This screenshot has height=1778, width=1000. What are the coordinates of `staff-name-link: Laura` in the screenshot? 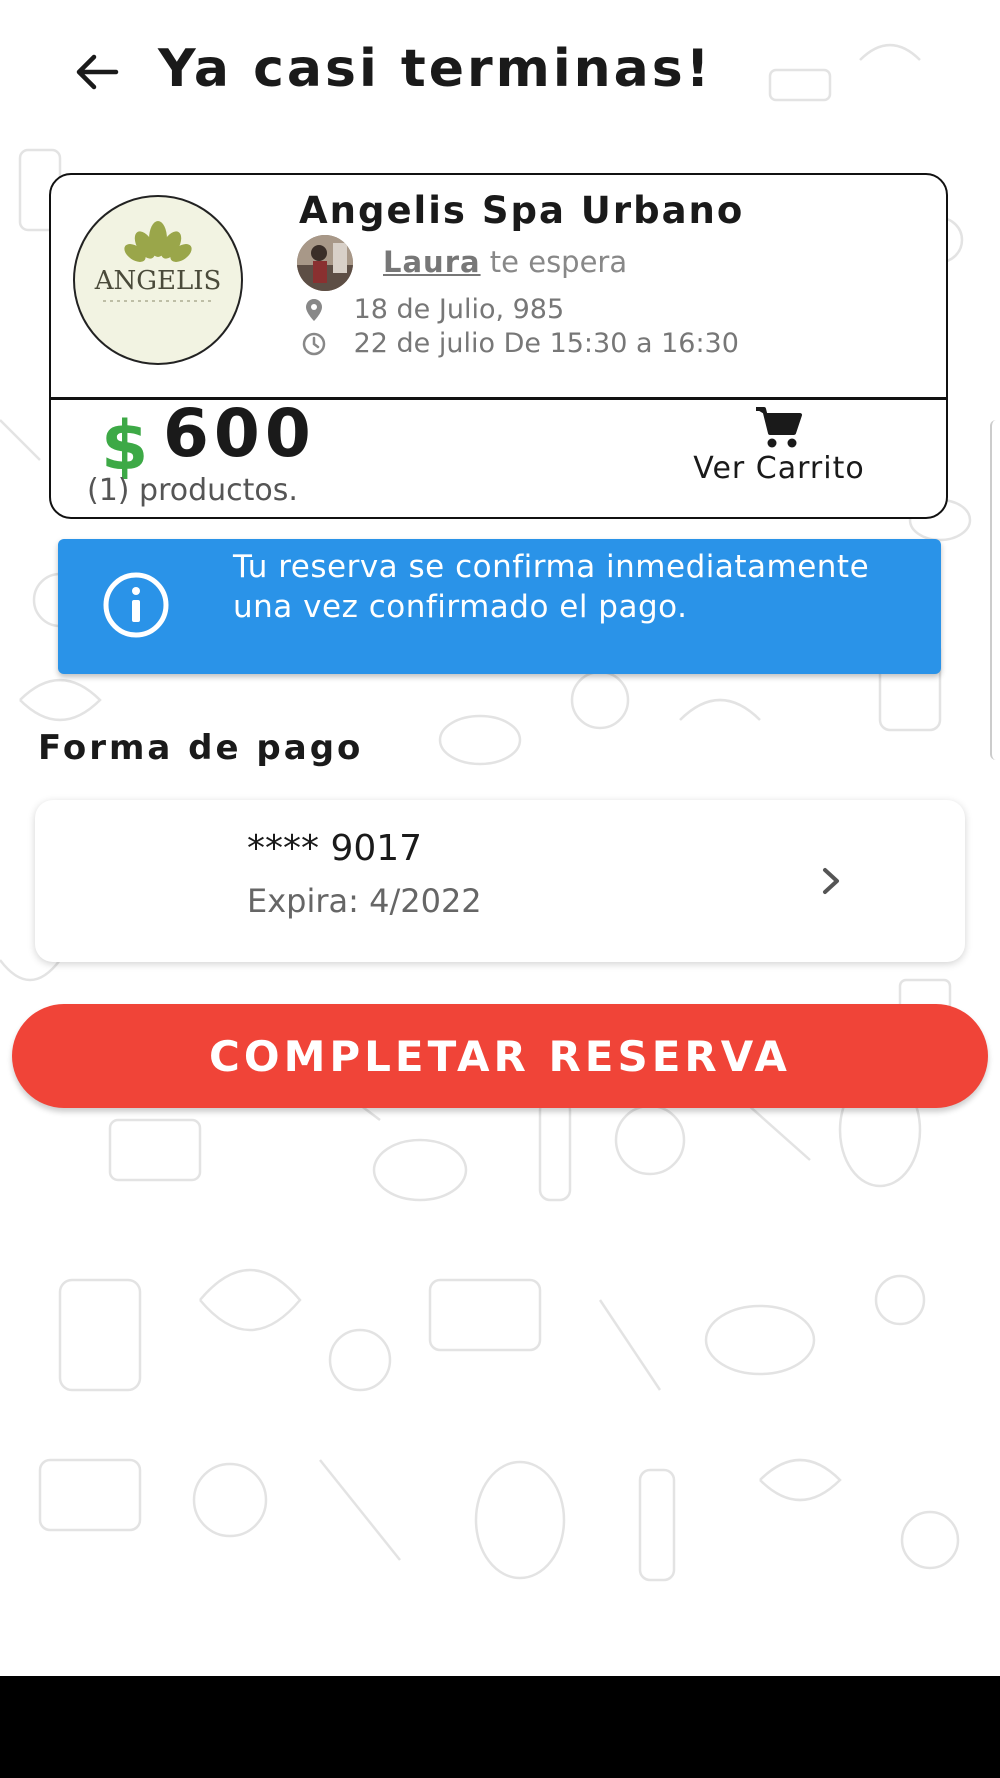 It's located at (432, 262).